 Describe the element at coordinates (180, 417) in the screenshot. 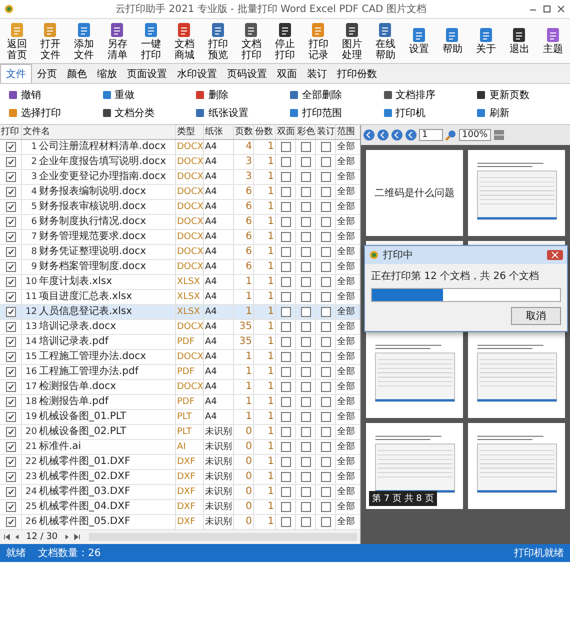

I see `table-row: 19 机械设备图_01.PLT PLT A4 1 1 全部` at that location.